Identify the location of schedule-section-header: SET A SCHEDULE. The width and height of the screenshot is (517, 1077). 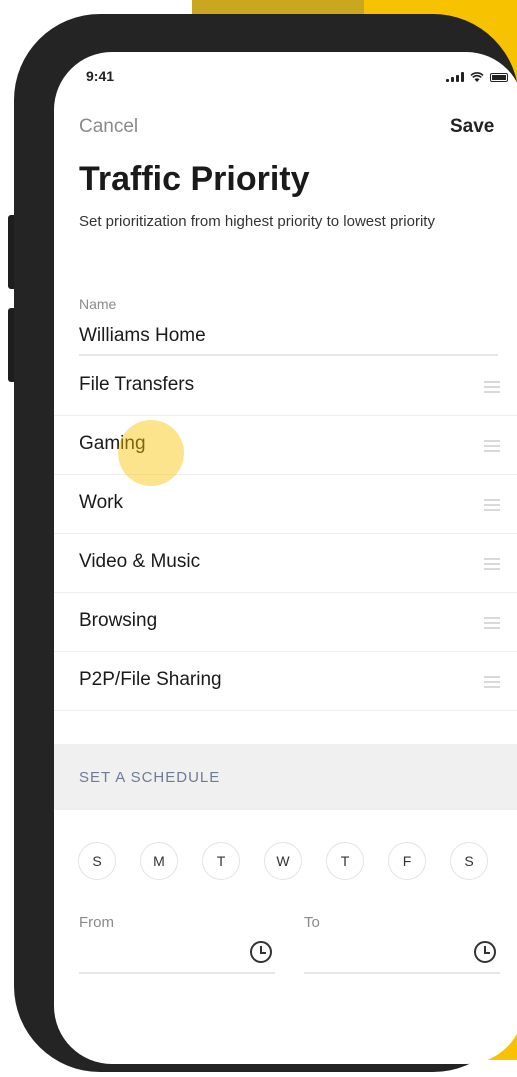
(285, 777).